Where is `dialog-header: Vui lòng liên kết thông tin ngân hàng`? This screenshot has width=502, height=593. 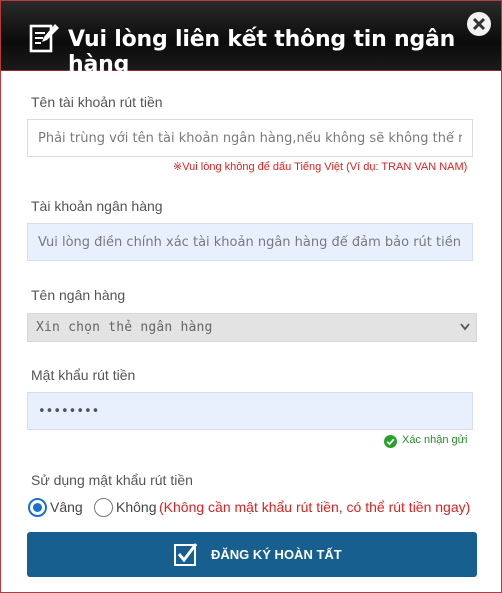
dialog-header: Vui lòng liên kết thông tin ngân hàng is located at coordinates (251, 39).